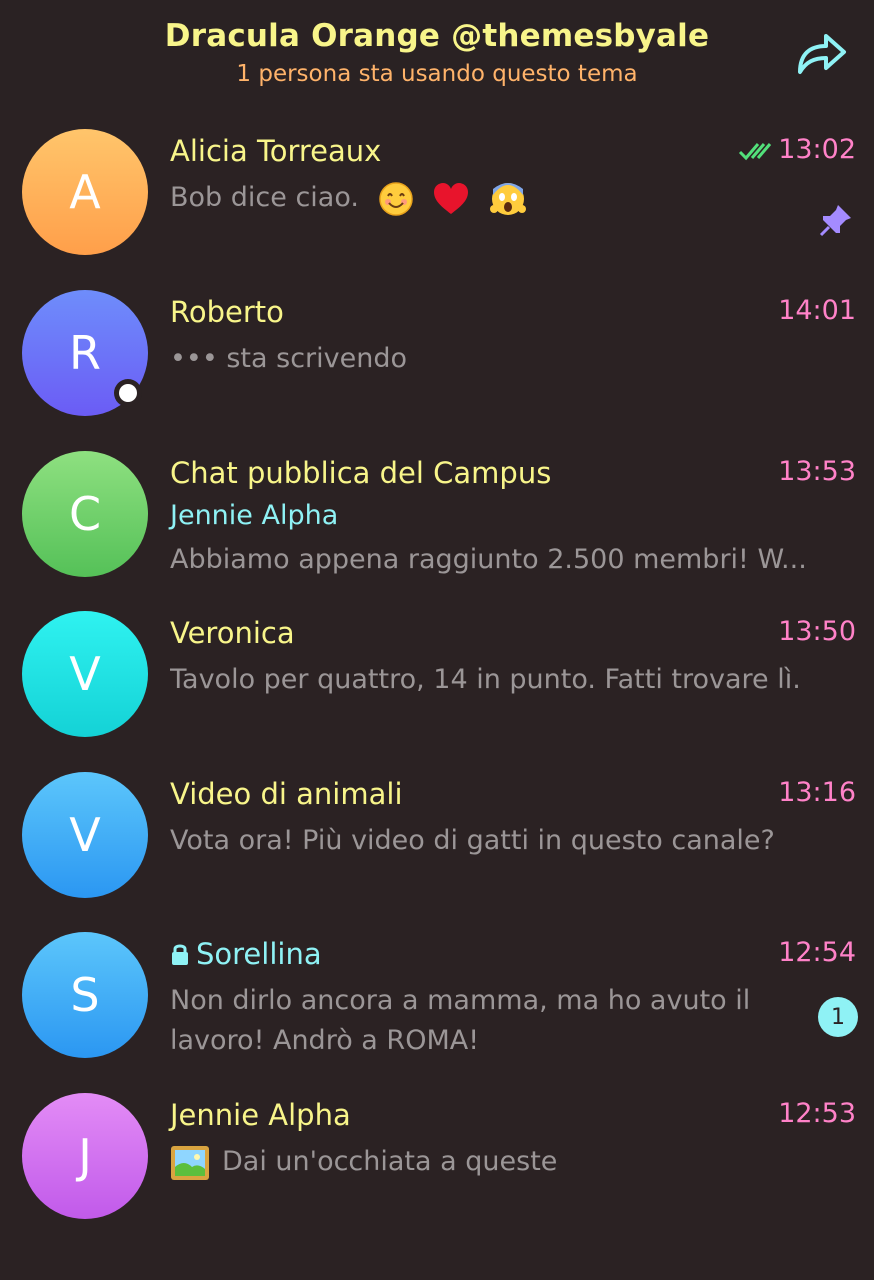 The height and width of the screenshot is (1280, 874). Describe the element at coordinates (264, 197) in the screenshot. I see `preview-text: Bob dice ciao.` at that location.